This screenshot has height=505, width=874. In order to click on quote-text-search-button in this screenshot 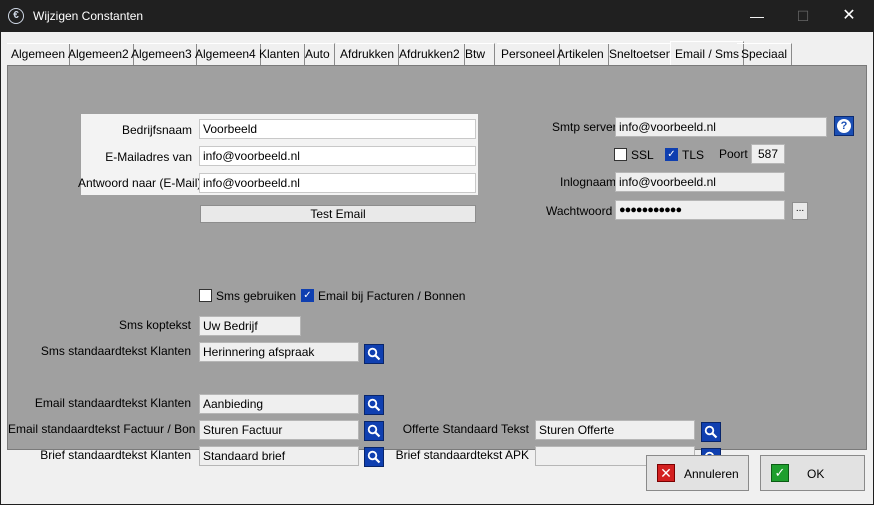, I will do `click(711, 432)`.